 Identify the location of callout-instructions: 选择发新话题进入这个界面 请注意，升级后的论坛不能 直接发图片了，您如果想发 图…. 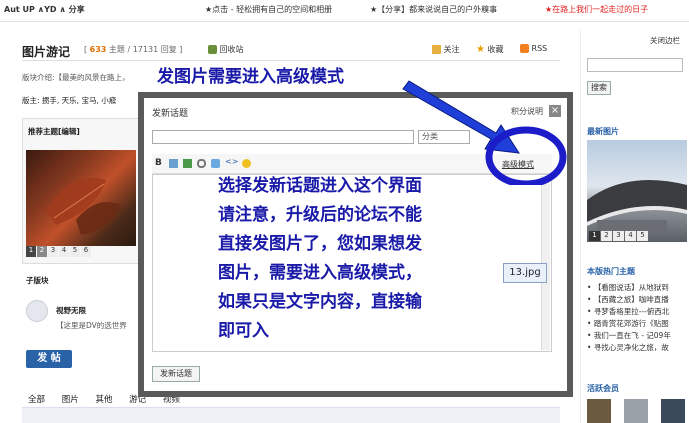
(320, 259).